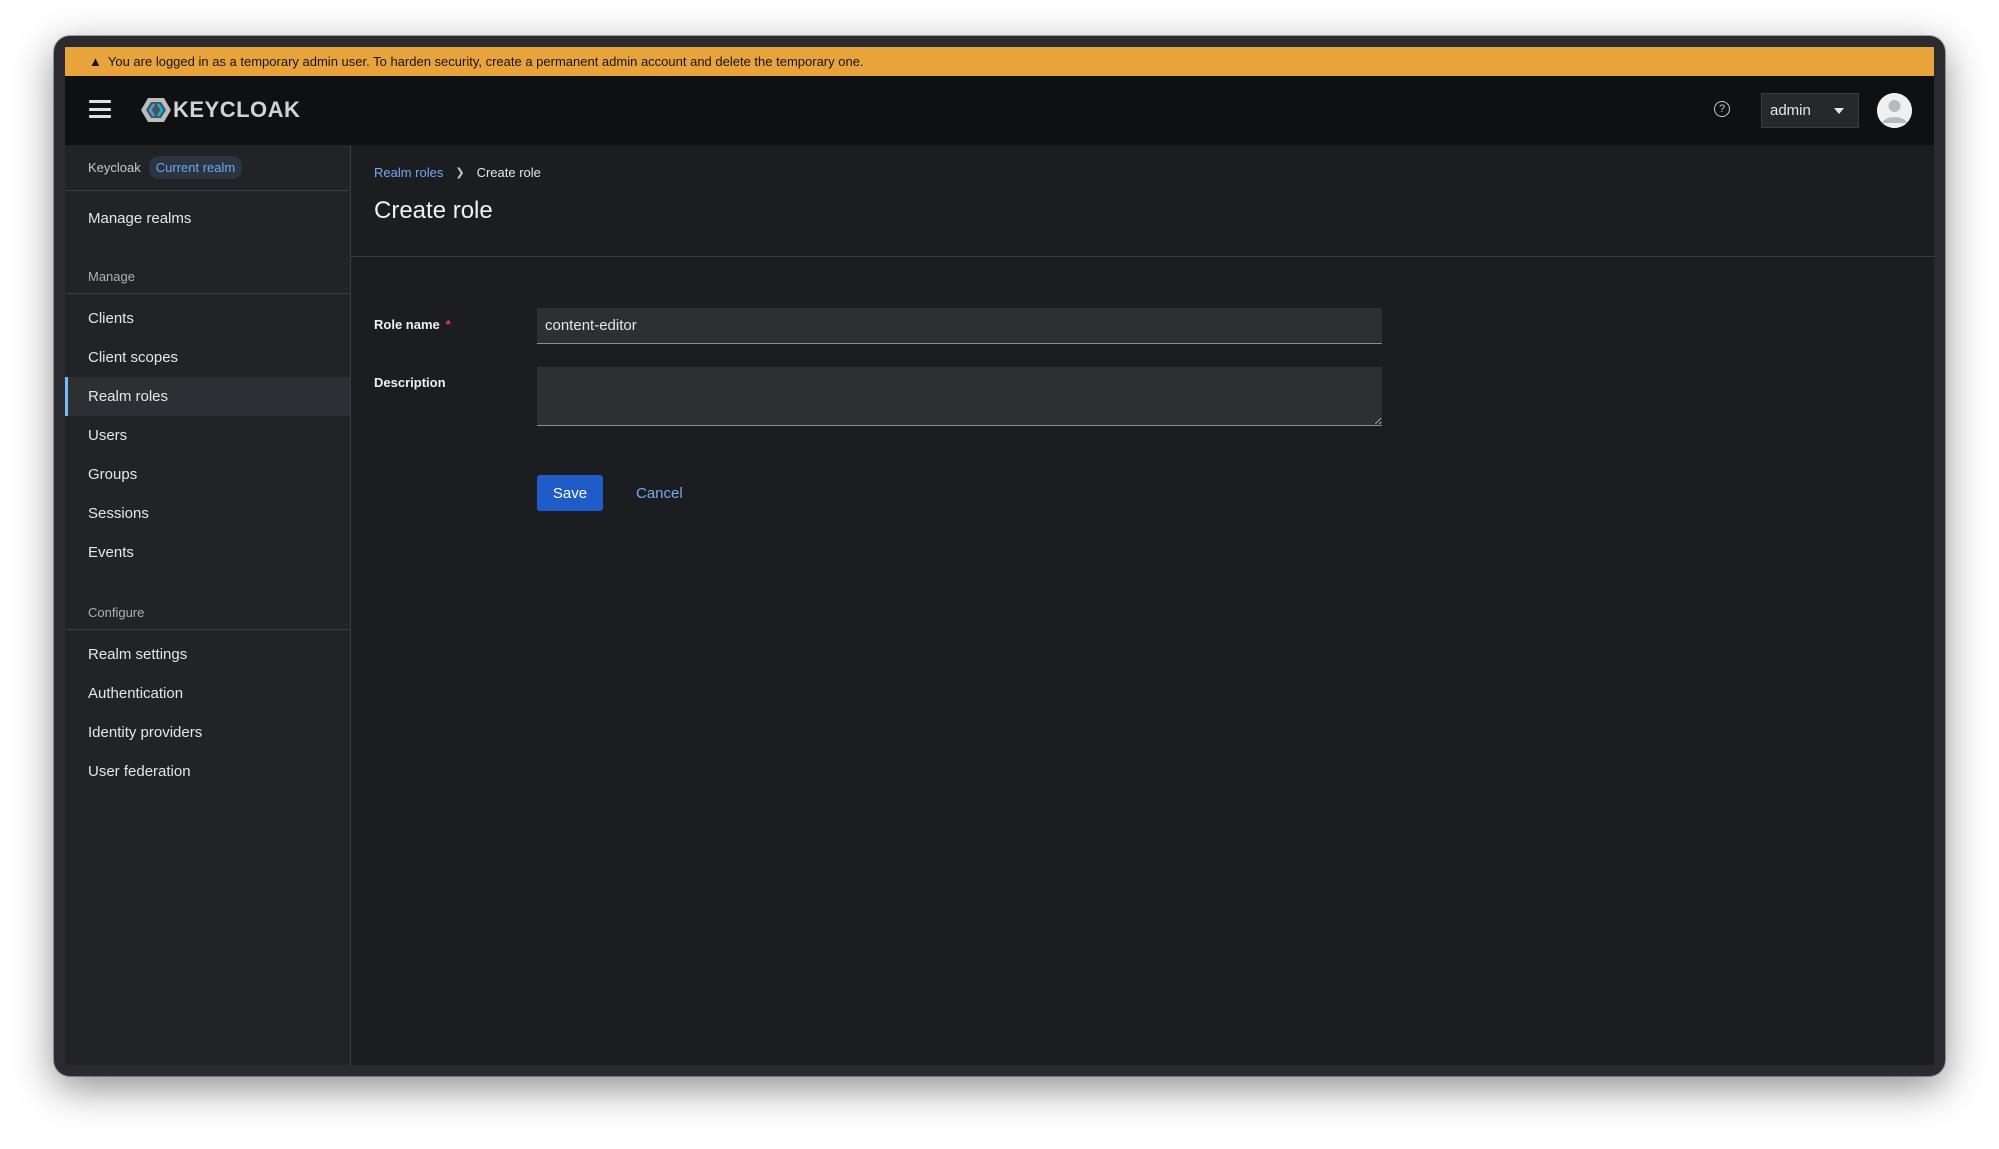 This screenshot has height=1149, width=1999. Describe the element at coordinates (207, 318) in the screenshot. I see `sidebar-item-clients: Clients` at that location.